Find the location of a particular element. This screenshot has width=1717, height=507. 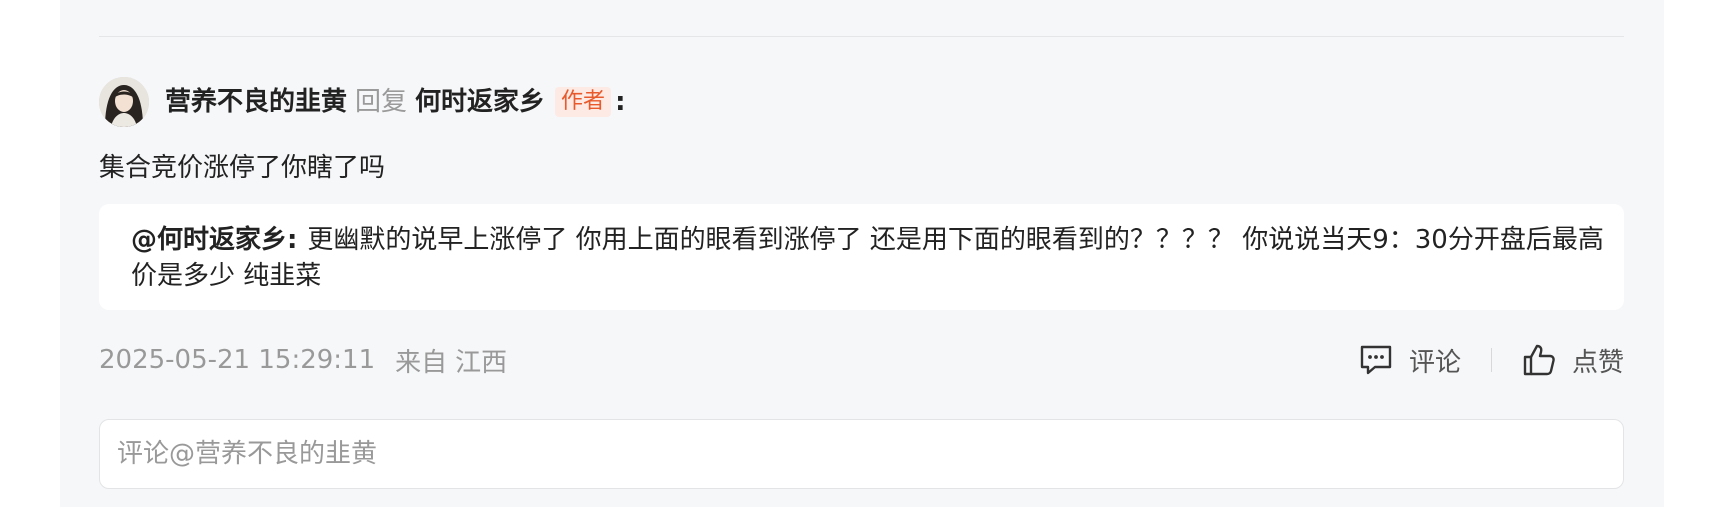

comment-bubble-icon is located at coordinates (1376, 360).